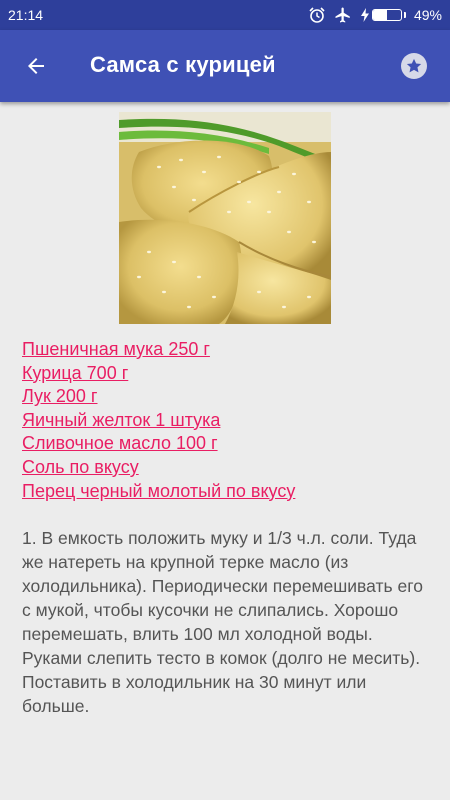  I want to click on status-bar: 21:14 49%, so click(225, 15).